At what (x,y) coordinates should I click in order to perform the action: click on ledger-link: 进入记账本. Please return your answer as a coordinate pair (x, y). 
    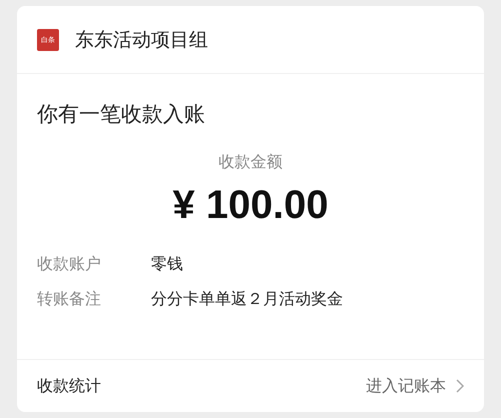
    Looking at the image, I should click on (415, 386).